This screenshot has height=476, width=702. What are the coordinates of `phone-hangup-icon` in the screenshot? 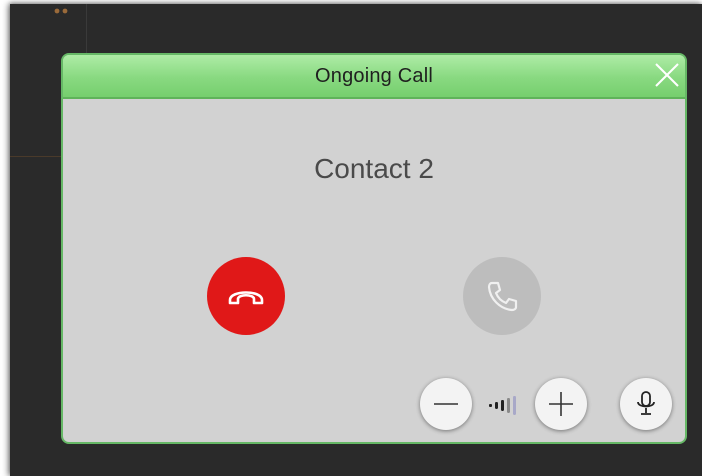 It's located at (246, 298).